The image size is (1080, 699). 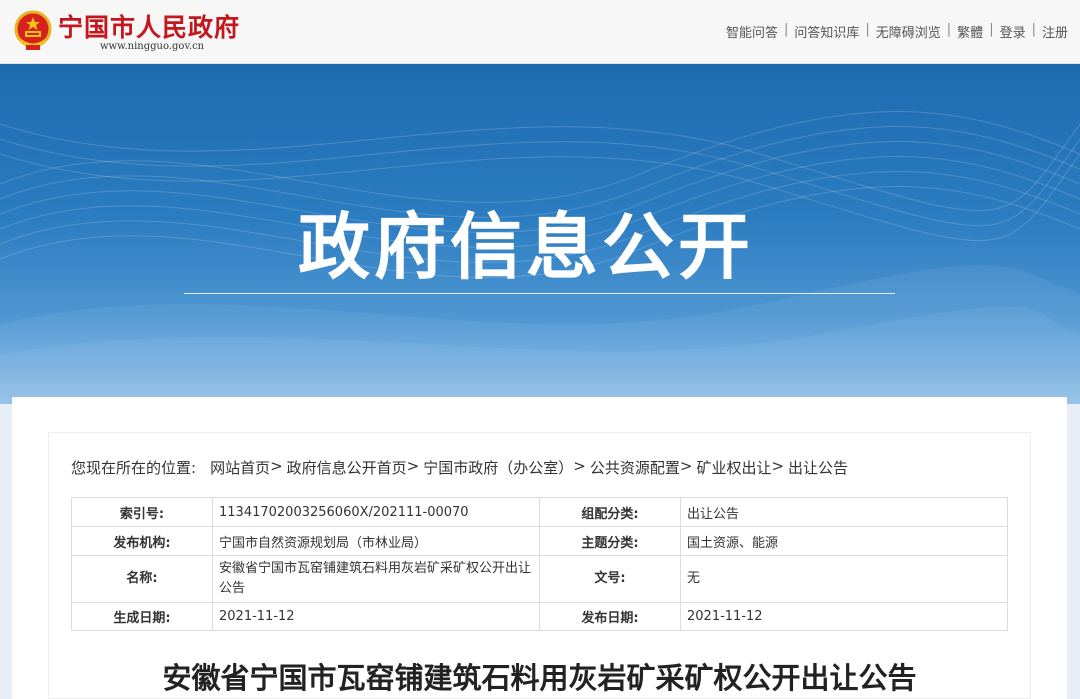 I want to click on login-link: 登录, so click(x=1013, y=31).